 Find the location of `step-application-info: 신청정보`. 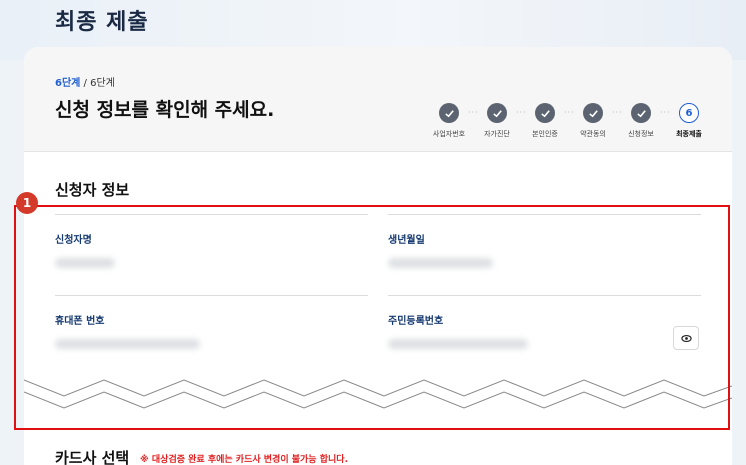

step-application-info: 신청정보 is located at coordinates (641, 121).